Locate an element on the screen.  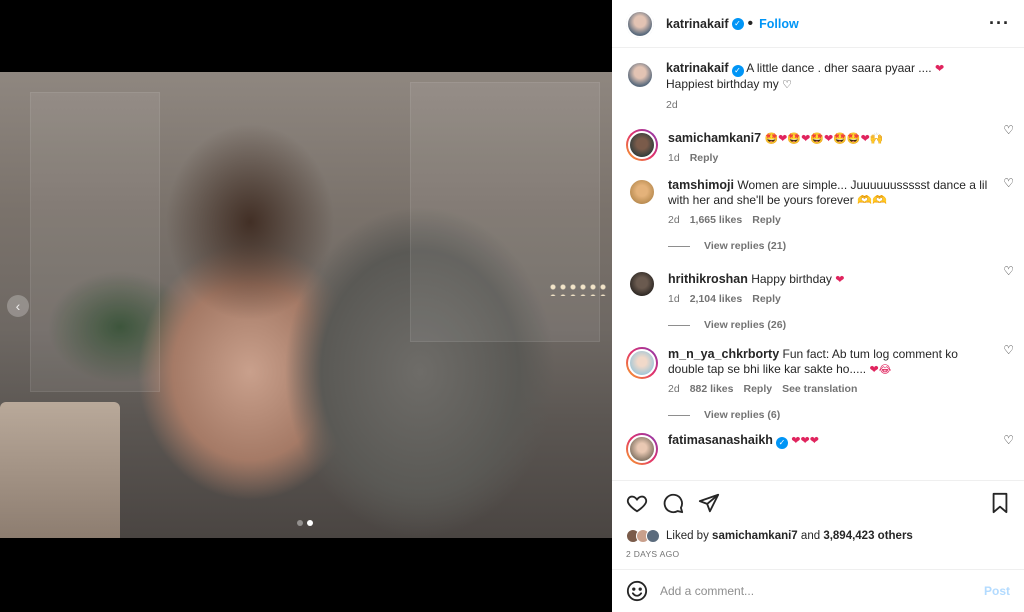
comment-likes-count: 1,665 likes is located at coordinates (716, 220).